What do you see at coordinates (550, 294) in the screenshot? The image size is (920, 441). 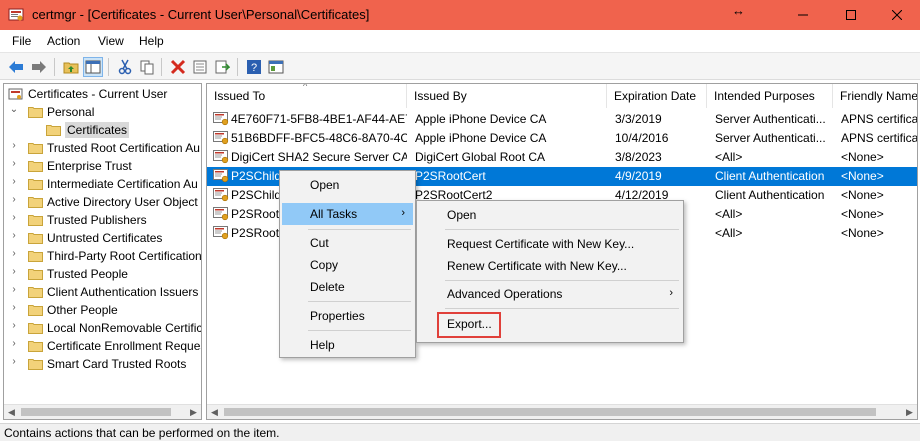 I see `submenu-item-advanced-operations: Advanced Operations ›` at bounding box center [550, 294].